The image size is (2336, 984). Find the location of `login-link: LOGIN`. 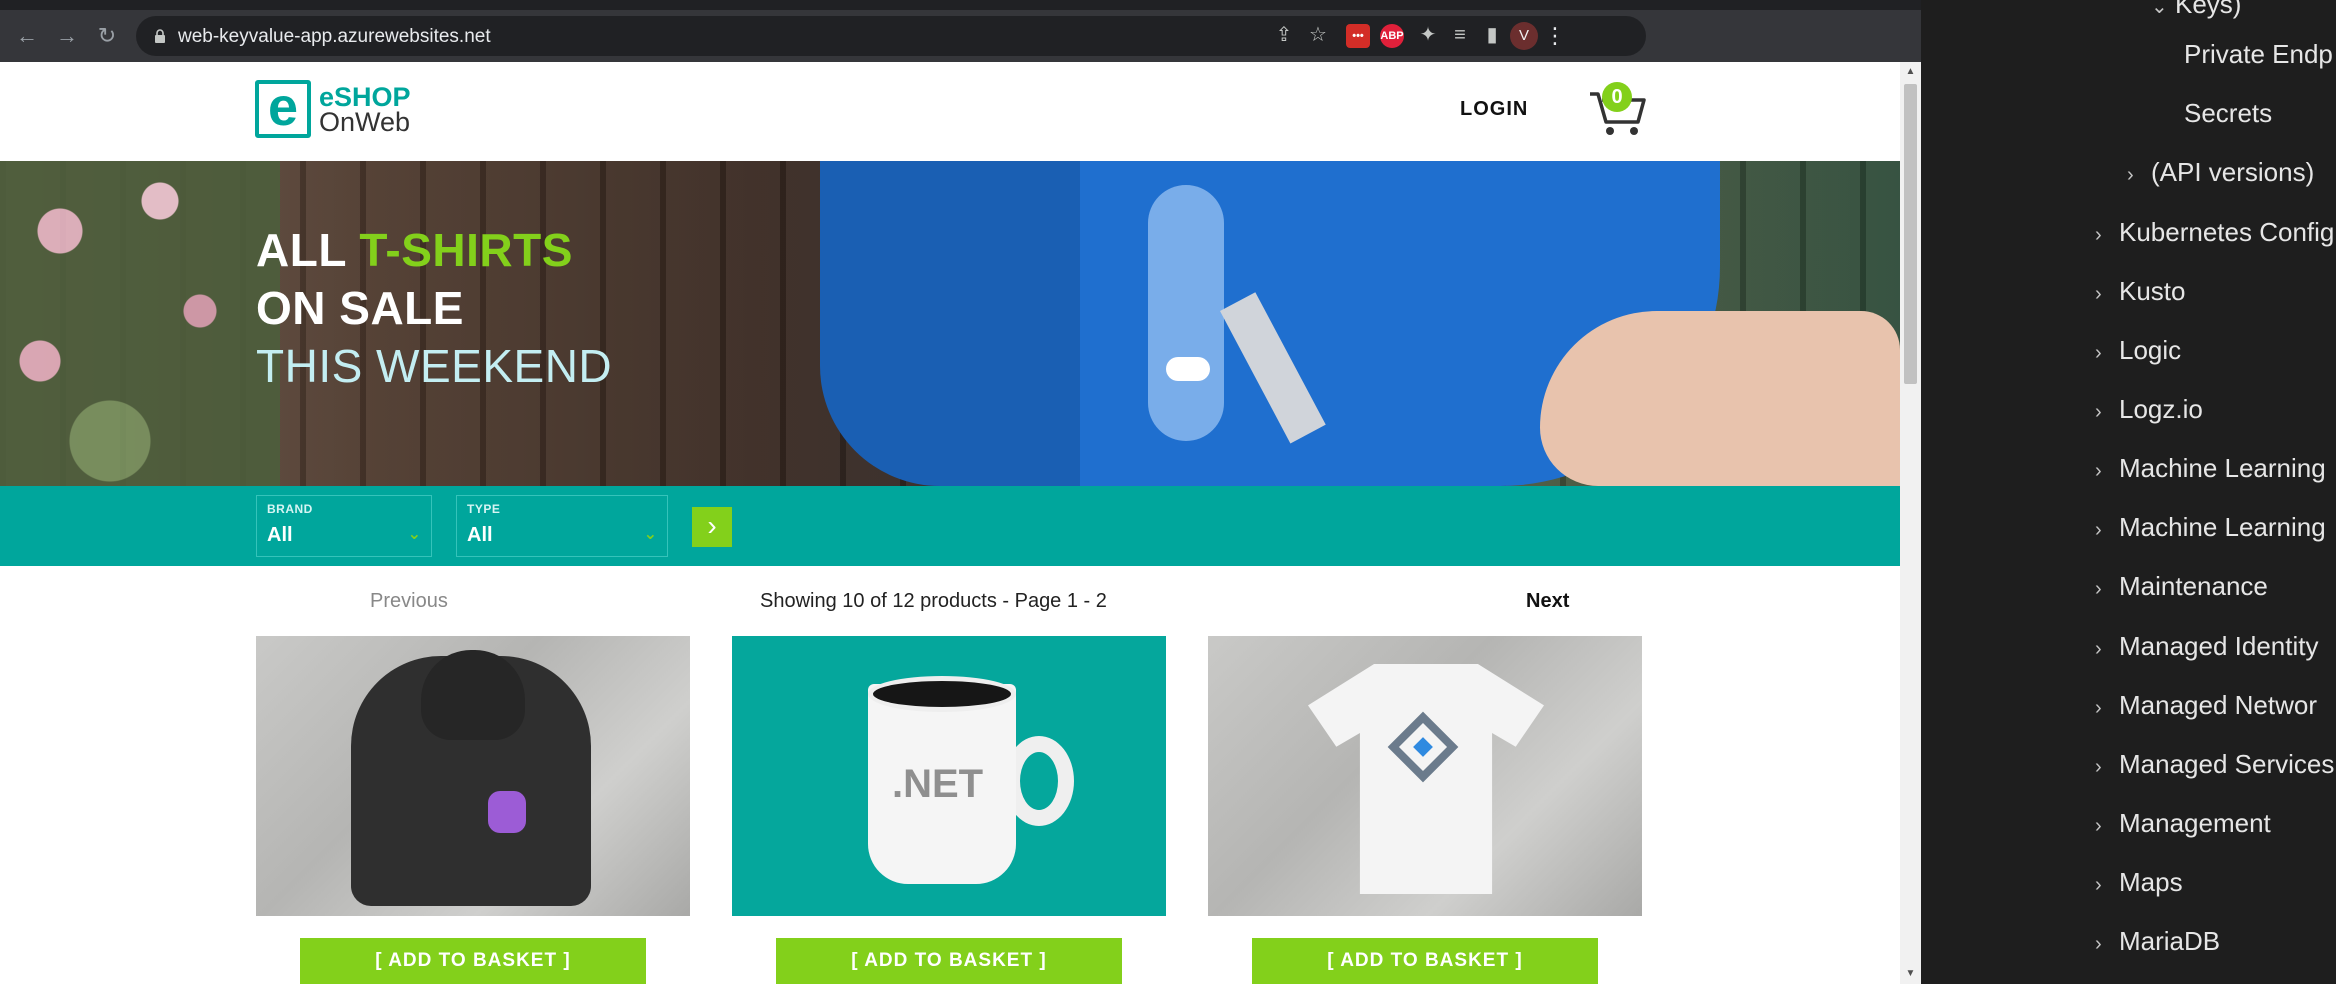

login-link: LOGIN is located at coordinates (1494, 109).